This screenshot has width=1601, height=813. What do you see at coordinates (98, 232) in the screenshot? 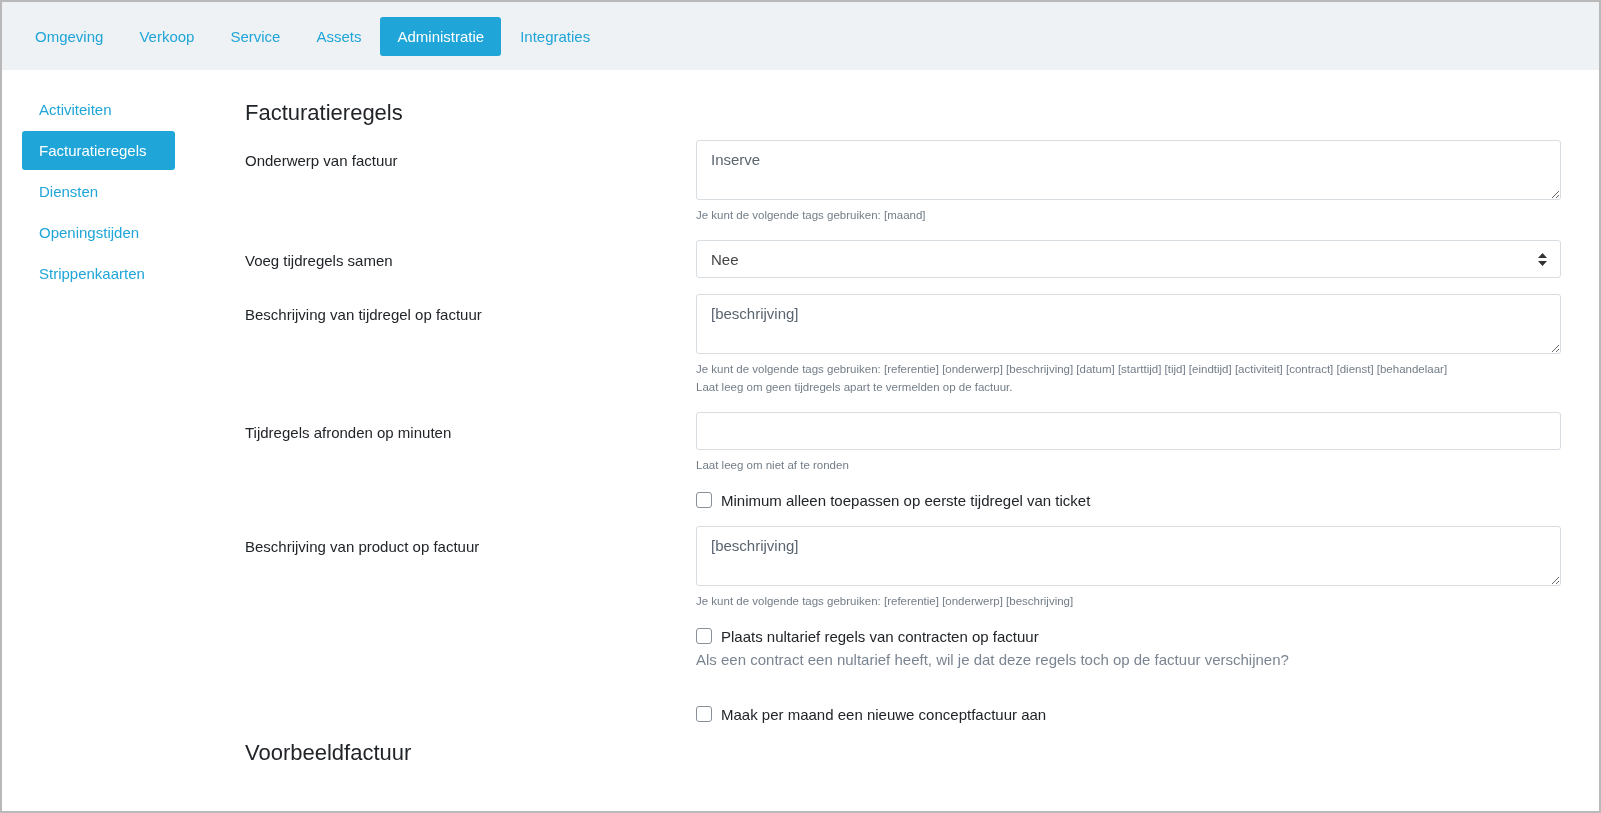
I see `sidebar-item: Openingstijden` at bounding box center [98, 232].